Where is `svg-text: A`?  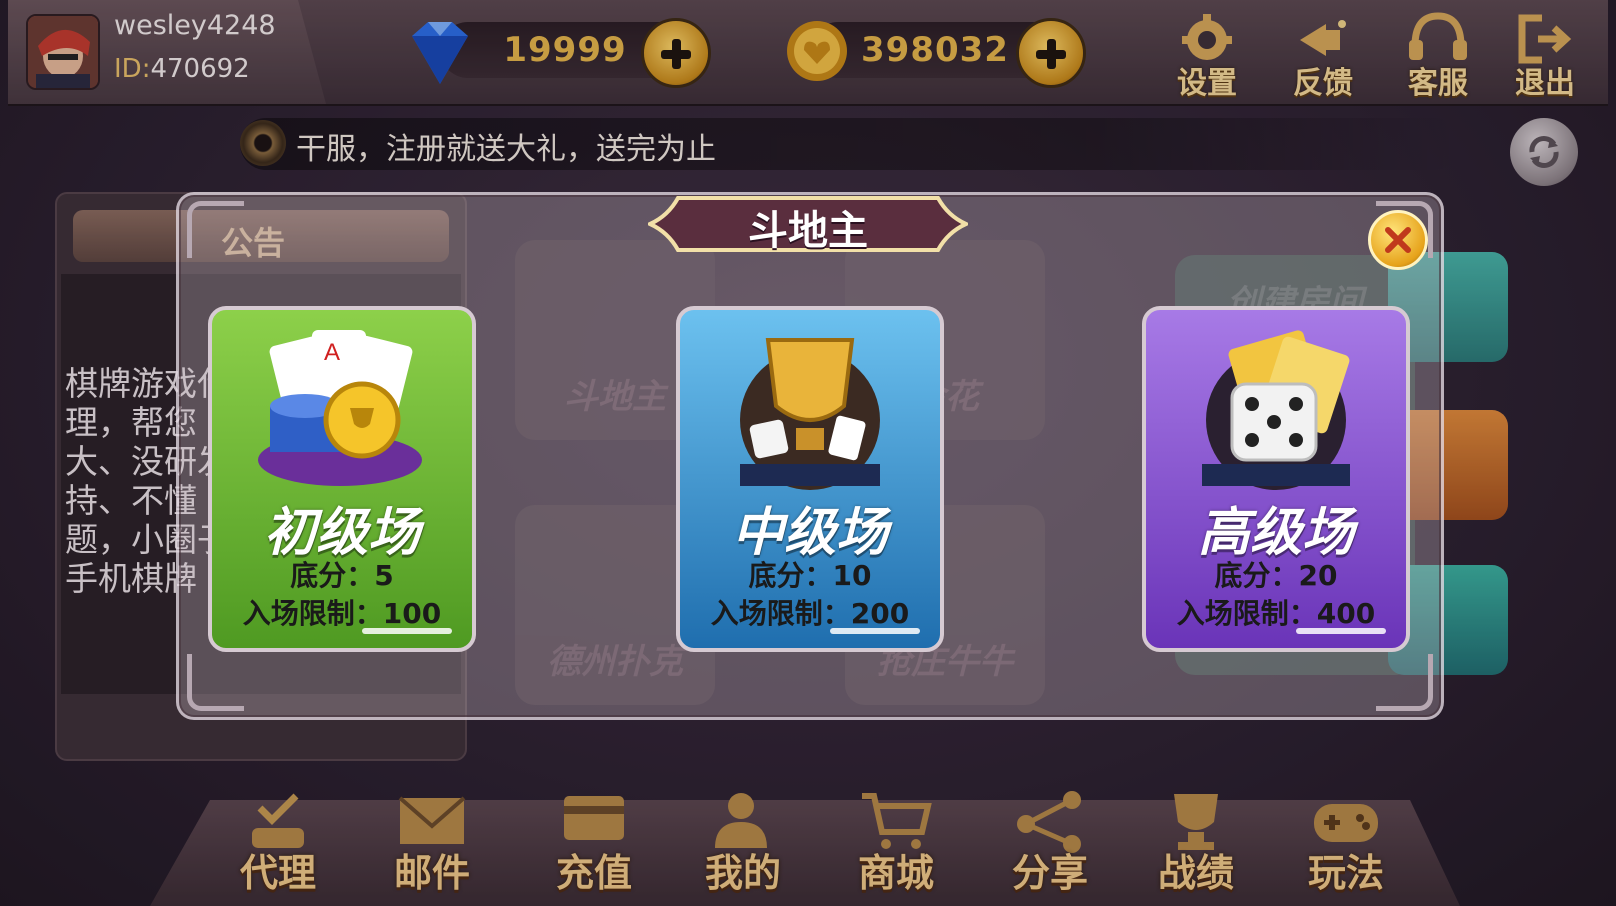 svg-text: A is located at coordinates (332, 352).